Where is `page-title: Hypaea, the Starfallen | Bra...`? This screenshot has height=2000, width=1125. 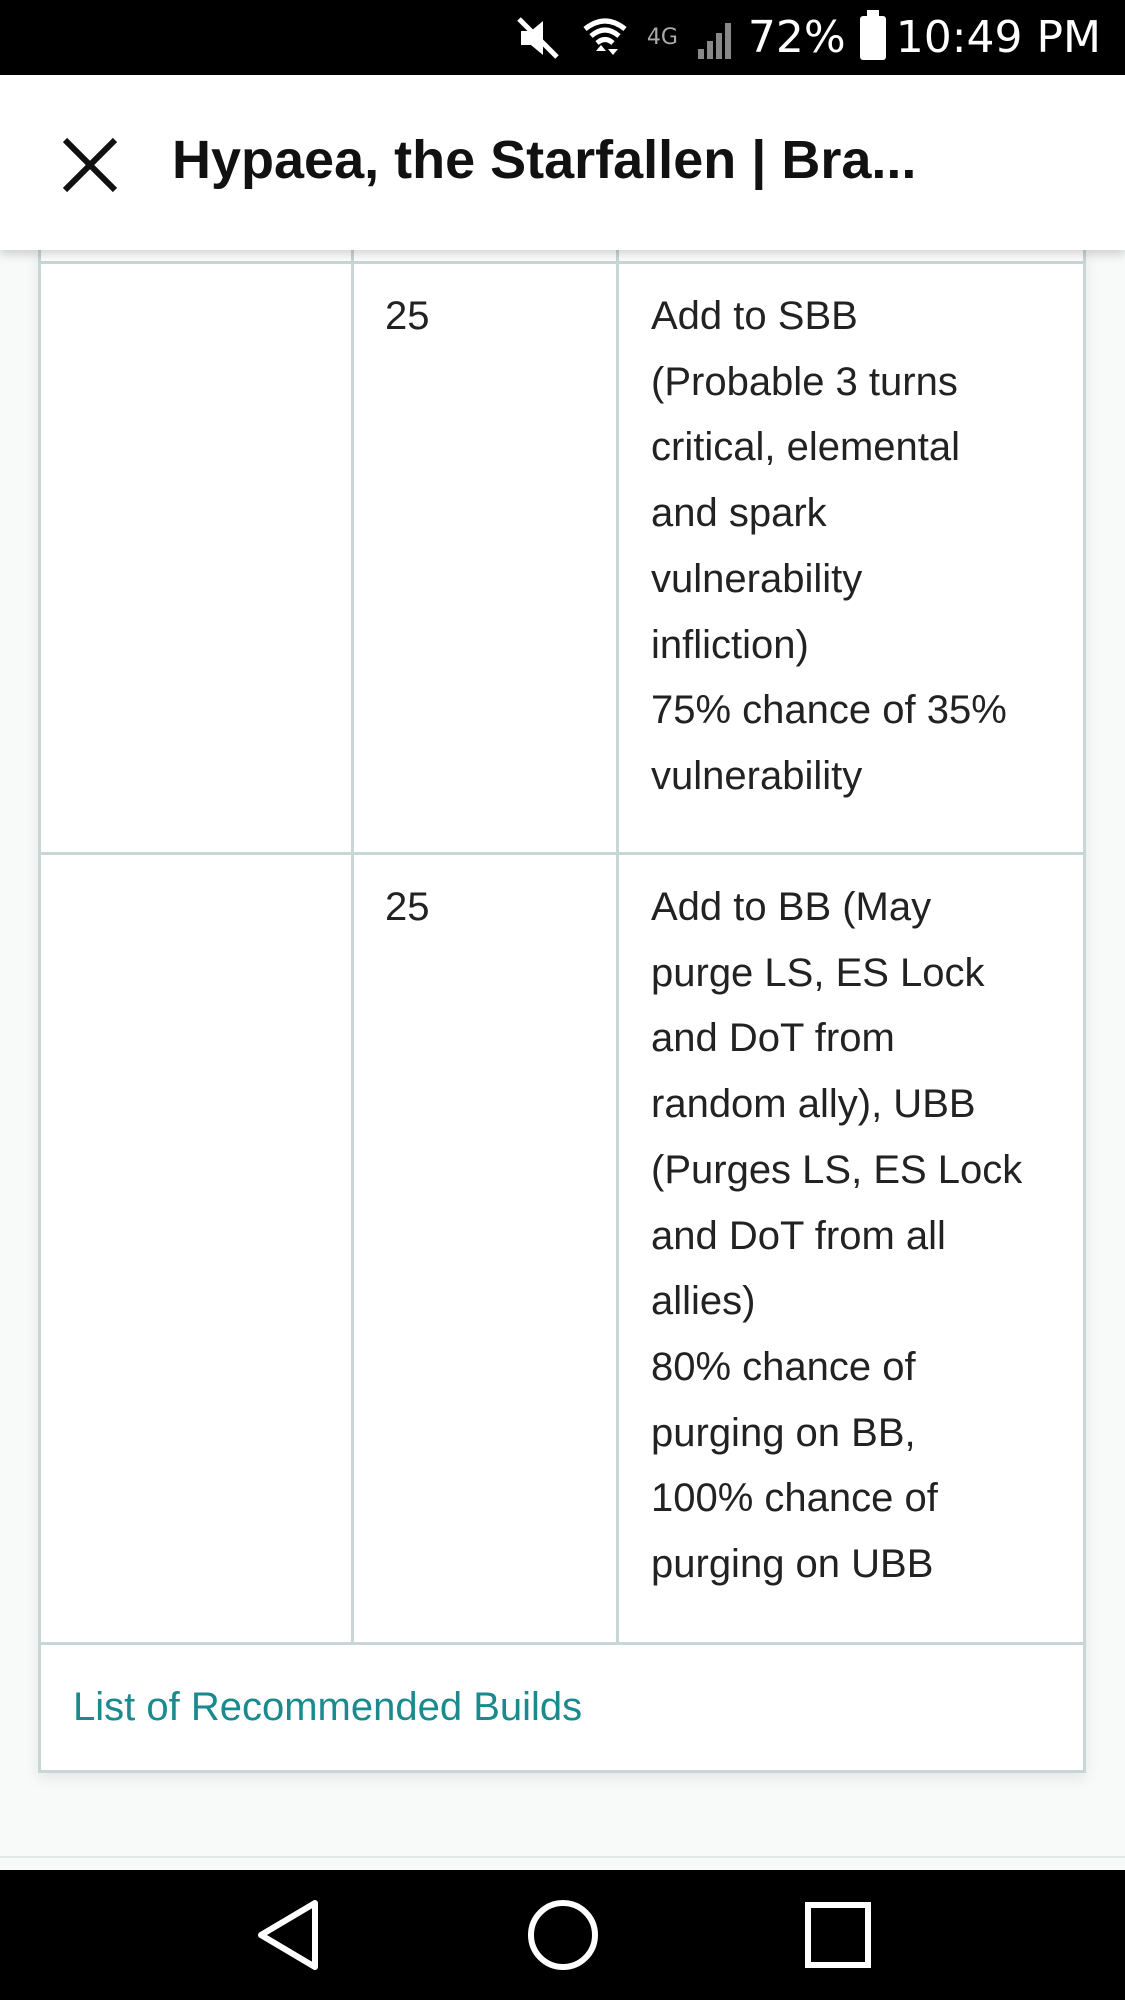
page-title: Hypaea, the Starfallen | Bra... is located at coordinates (544, 160).